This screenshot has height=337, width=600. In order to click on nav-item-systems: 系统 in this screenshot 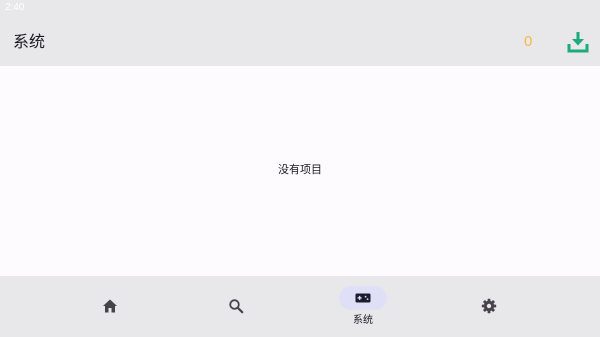, I will do `click(363, 306)`.